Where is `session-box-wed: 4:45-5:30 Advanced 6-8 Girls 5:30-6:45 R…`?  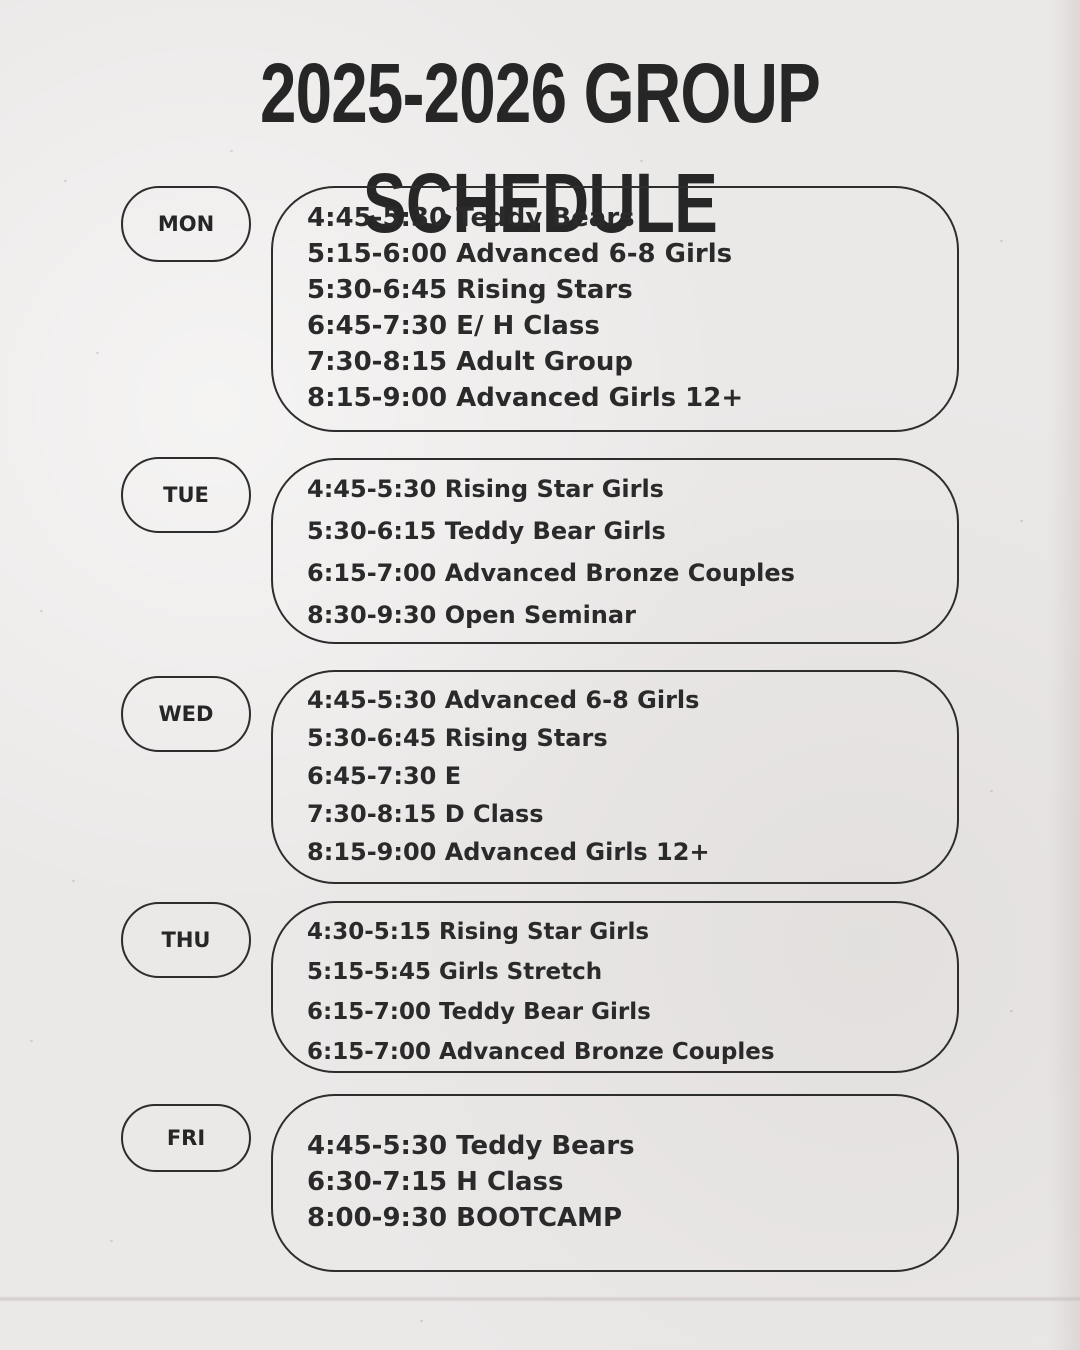
session-box-wed: 4:45-5:30 Advanced 6-8 Girls 5:30-6:45 R… is located at coordinates (615, 777).